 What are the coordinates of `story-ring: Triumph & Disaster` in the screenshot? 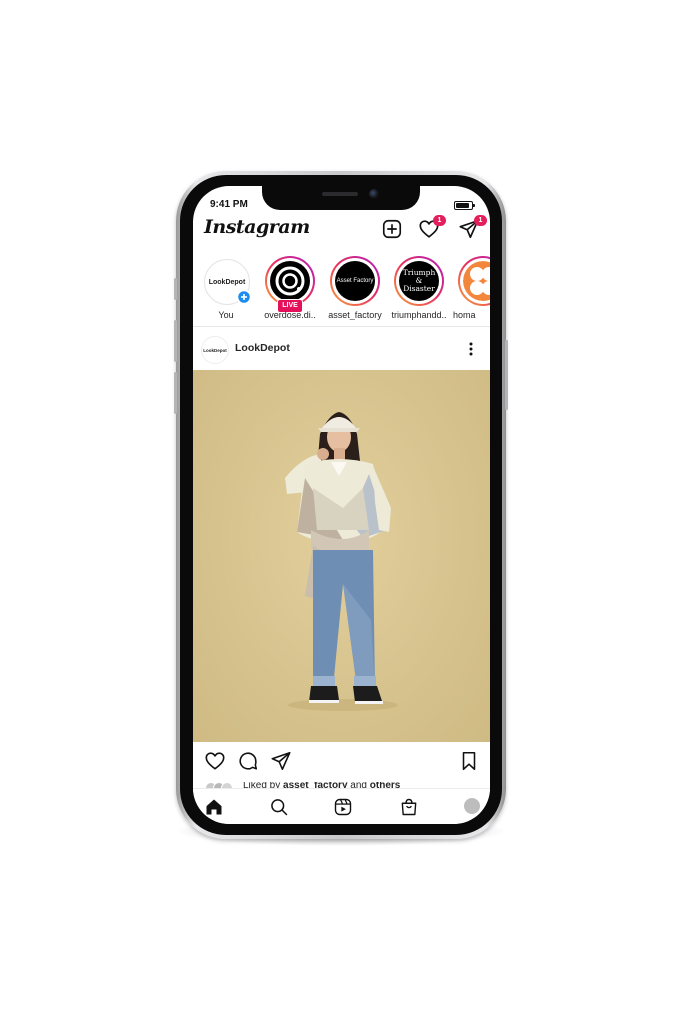 It's located at (419, 281).